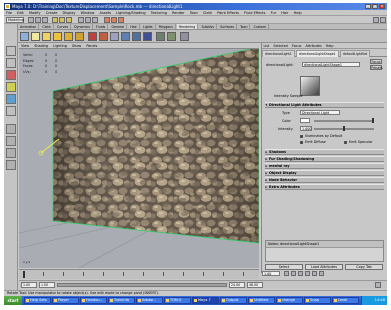  What do you see at coordinates (324, 187) in the screenshot?
I see `section-extra-attributes: Extra Attributes` at bounding box center [324, 187].